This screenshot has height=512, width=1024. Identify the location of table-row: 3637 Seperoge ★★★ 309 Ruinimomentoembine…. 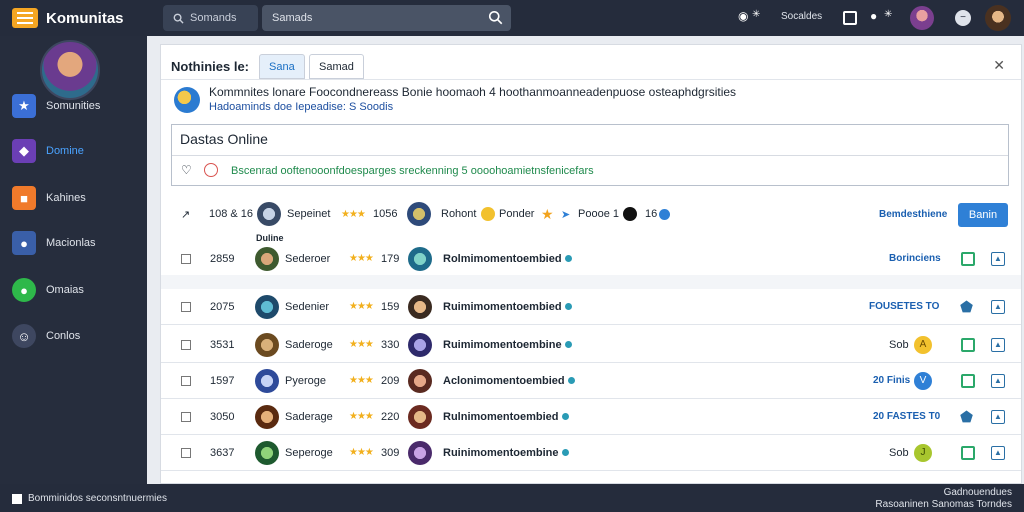
(591, 453).